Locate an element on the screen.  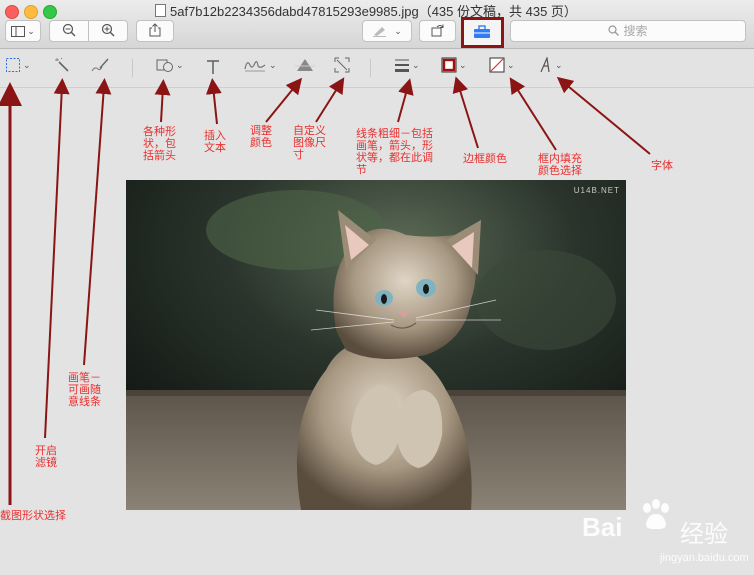
adjust-color-tool is located at coordinates (305, 68).